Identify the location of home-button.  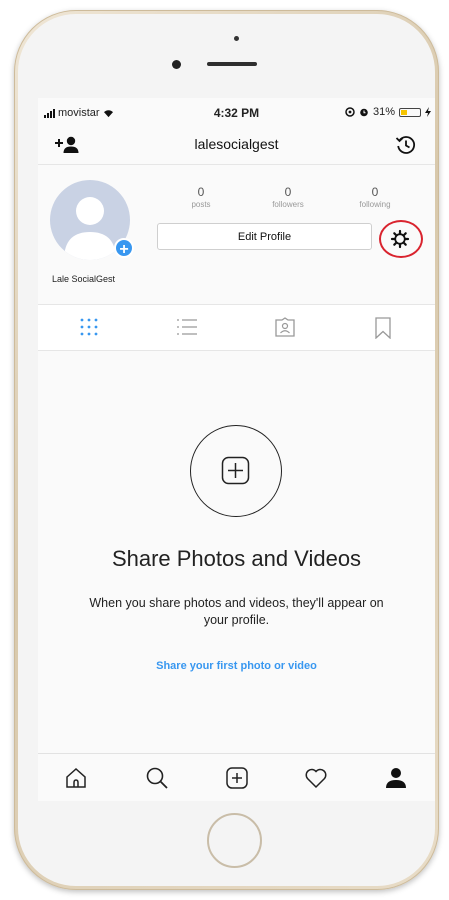
(234, 840).